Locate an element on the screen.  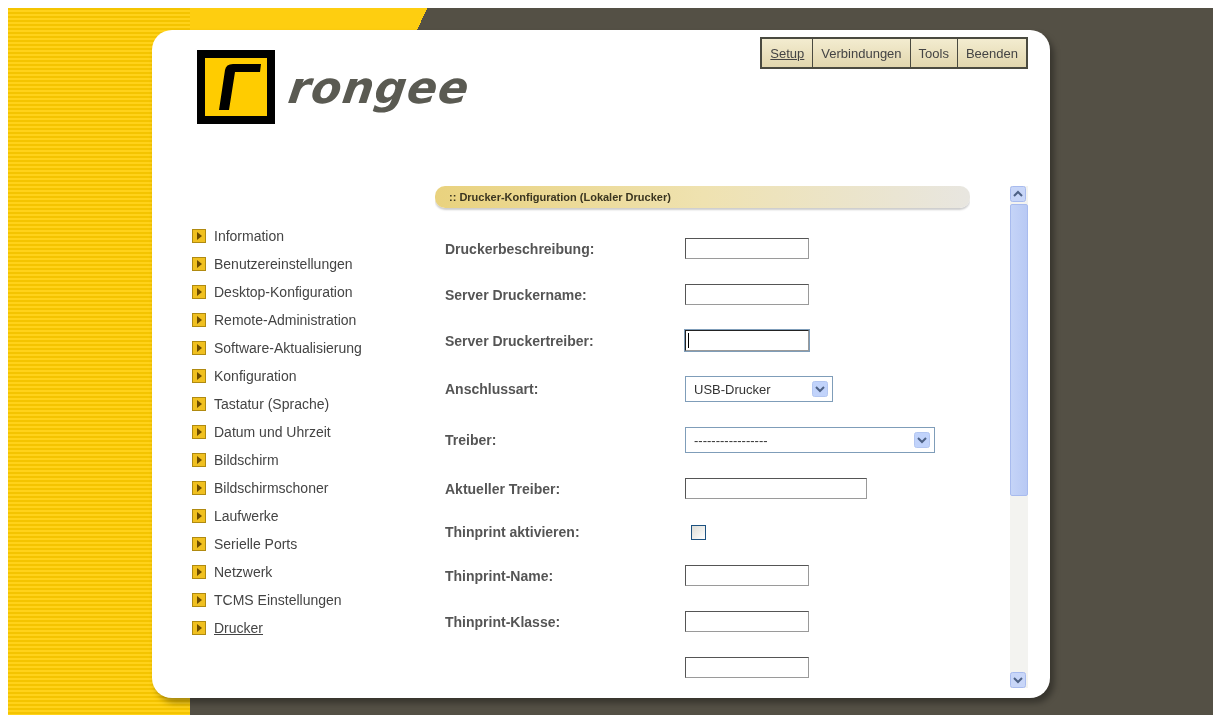
sidebar-link: Remote-Administration is located at coordinates (274, 320).